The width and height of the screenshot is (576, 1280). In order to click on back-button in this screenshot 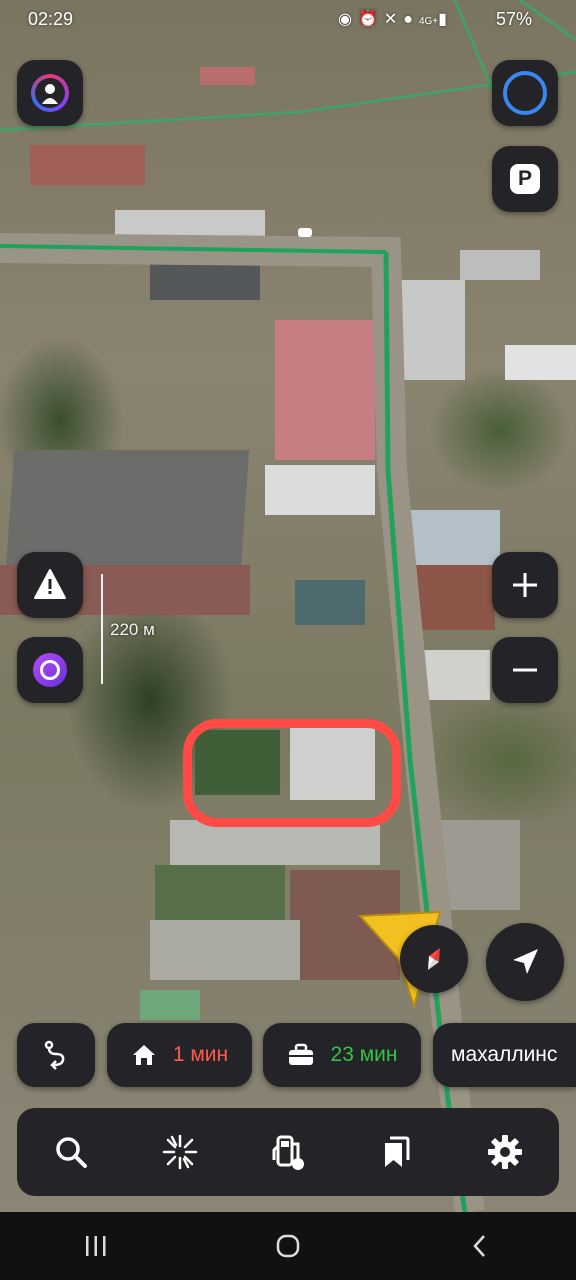, I will do `click(480, 1246)`.